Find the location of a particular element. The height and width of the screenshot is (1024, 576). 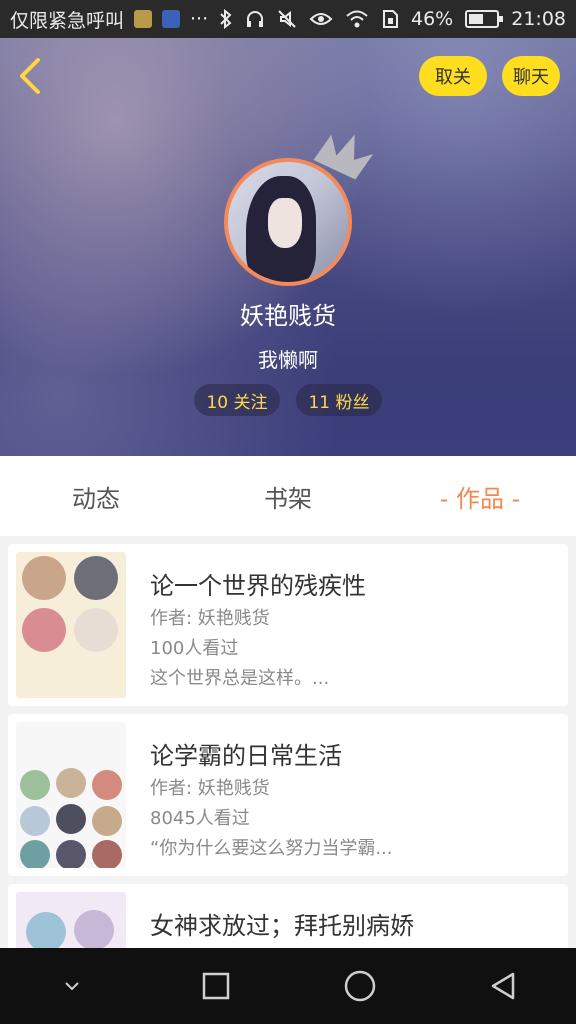

more-notifications: ··· is located at coordinates (199, 19).